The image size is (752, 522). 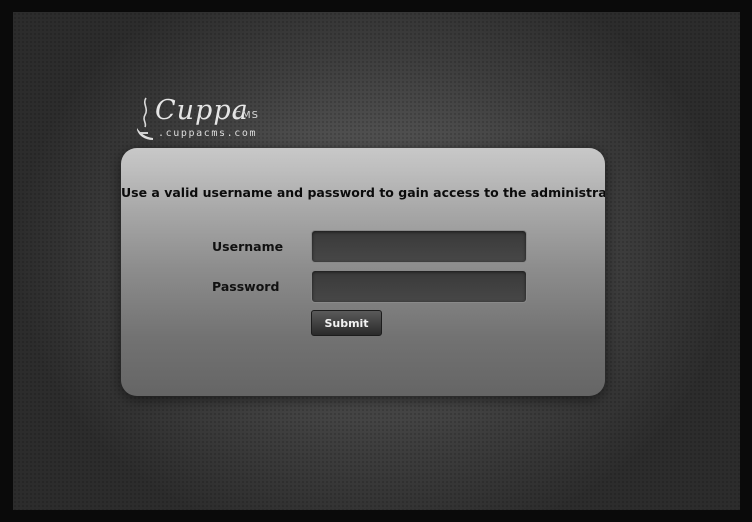 What do you see at coordinates (419, 246) in the screenshot?
I see `username-input` at bounding box center [419, 246].